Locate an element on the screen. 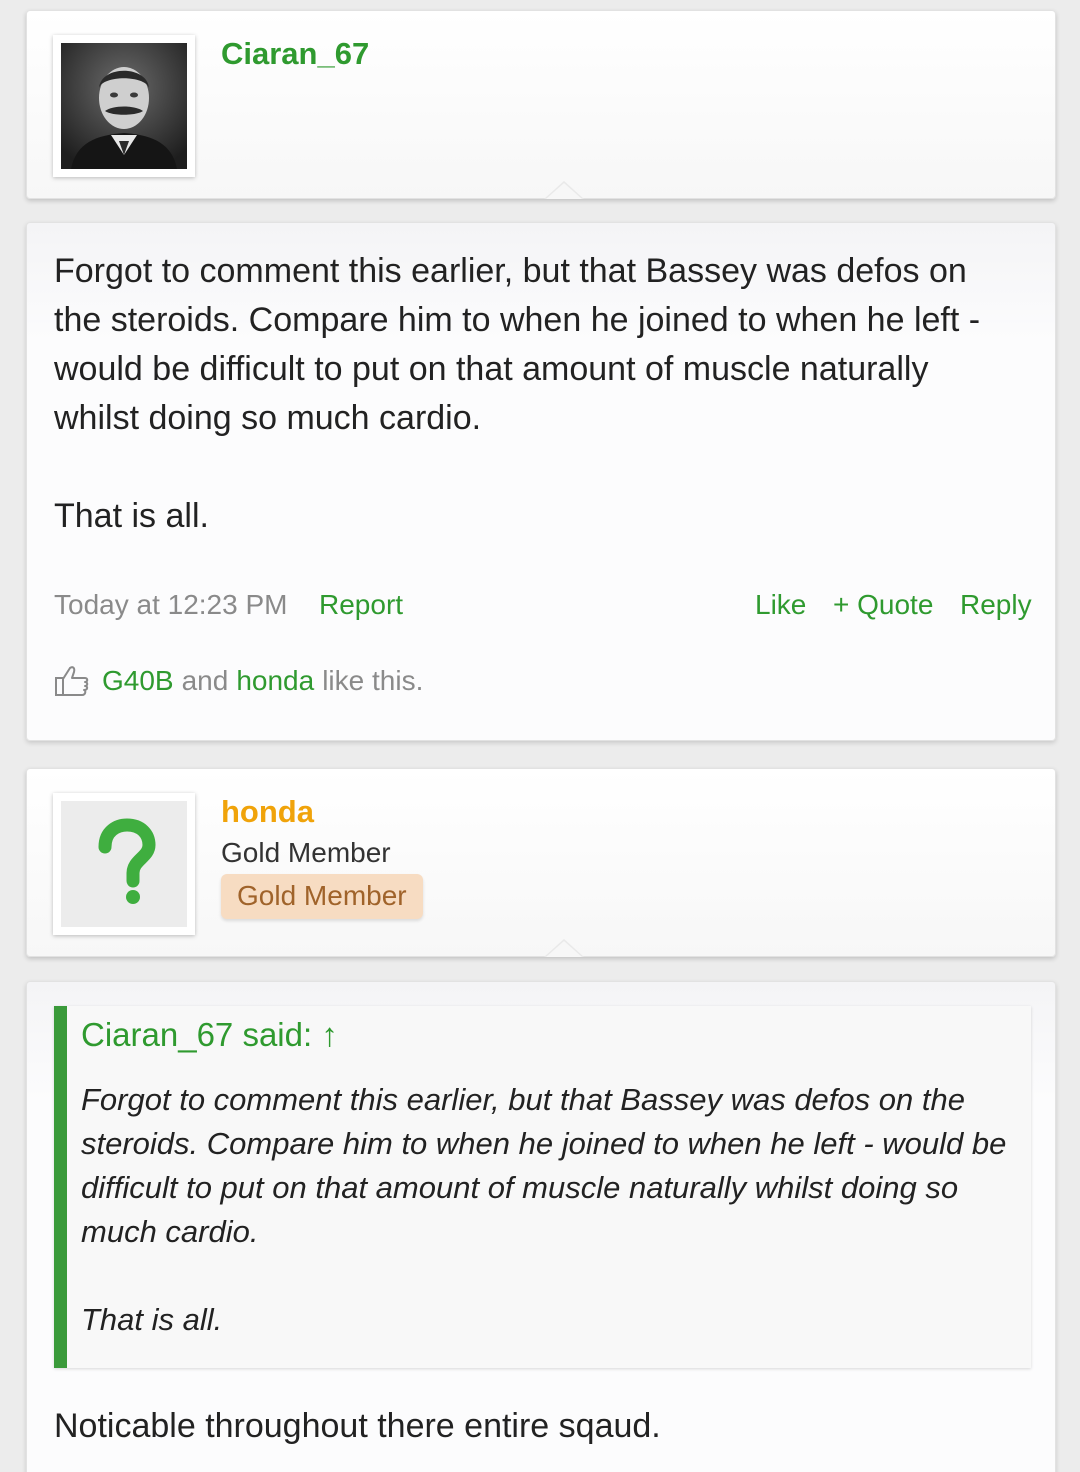  post-body: Noticable throughout there entire sqaud. is located at coordinates (357, 1426).